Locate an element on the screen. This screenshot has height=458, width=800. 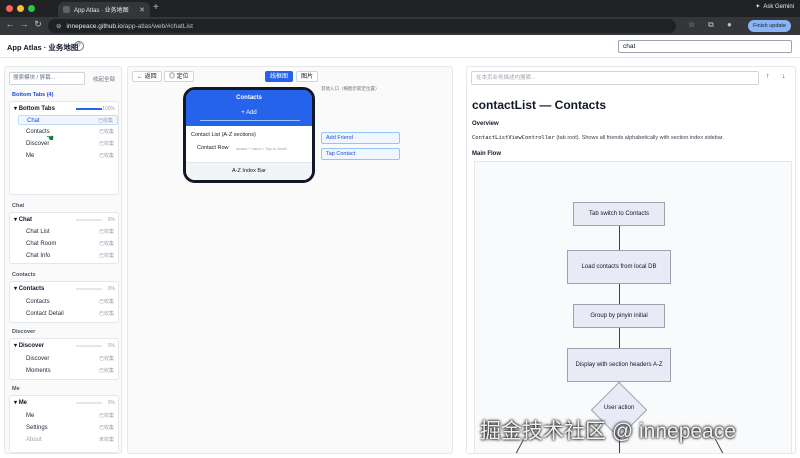
group-progress-fill is located at coordinates (89, 109).